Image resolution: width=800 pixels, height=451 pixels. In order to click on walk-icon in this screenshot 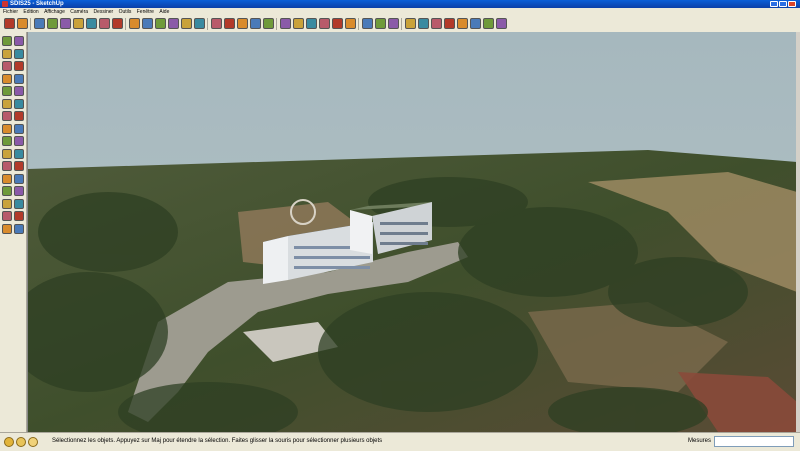, I will do `click(19, 216)`.